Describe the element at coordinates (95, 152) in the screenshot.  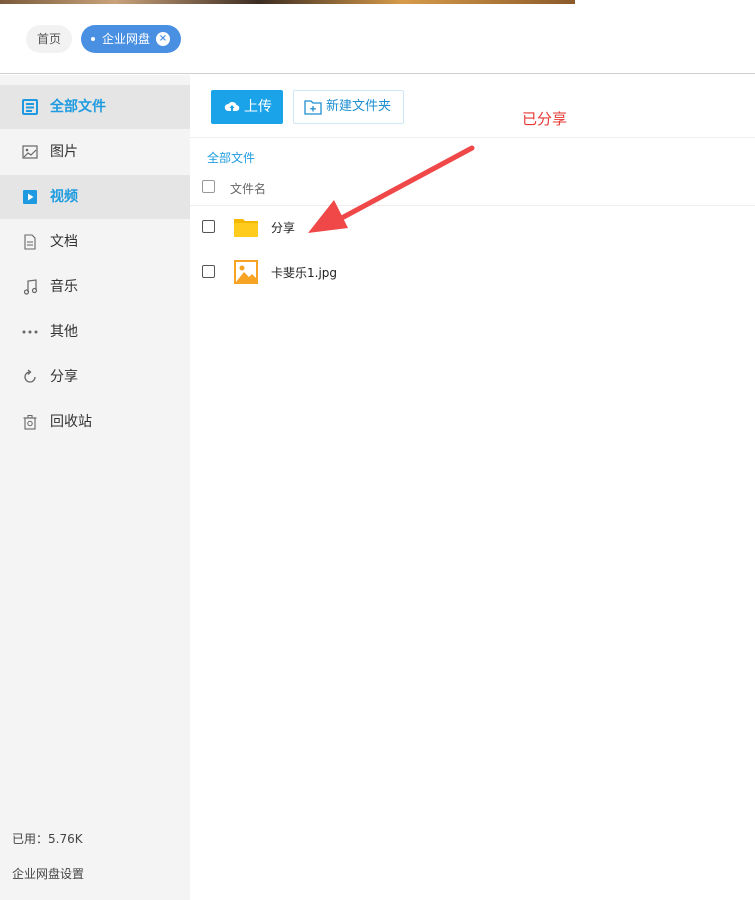
I see `sidebar-item-images: 图片` at that location.